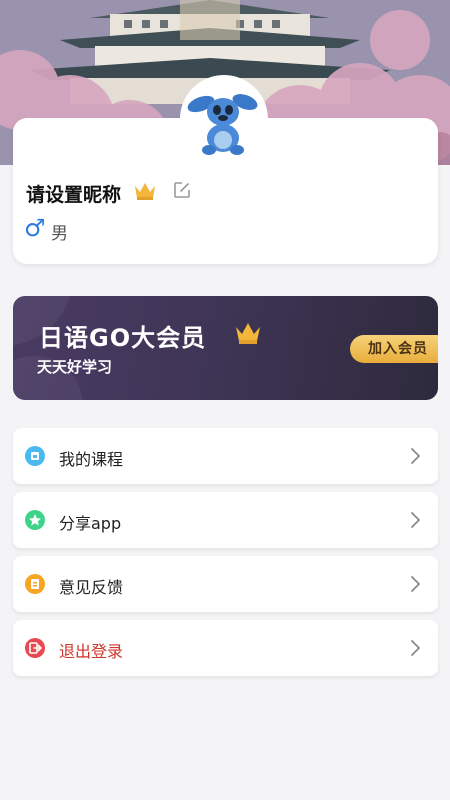 This screenshot has height=800, width=450. Describe the element at coordinates (182, 192) in the screenshot. I see `edit-icon` at that location.